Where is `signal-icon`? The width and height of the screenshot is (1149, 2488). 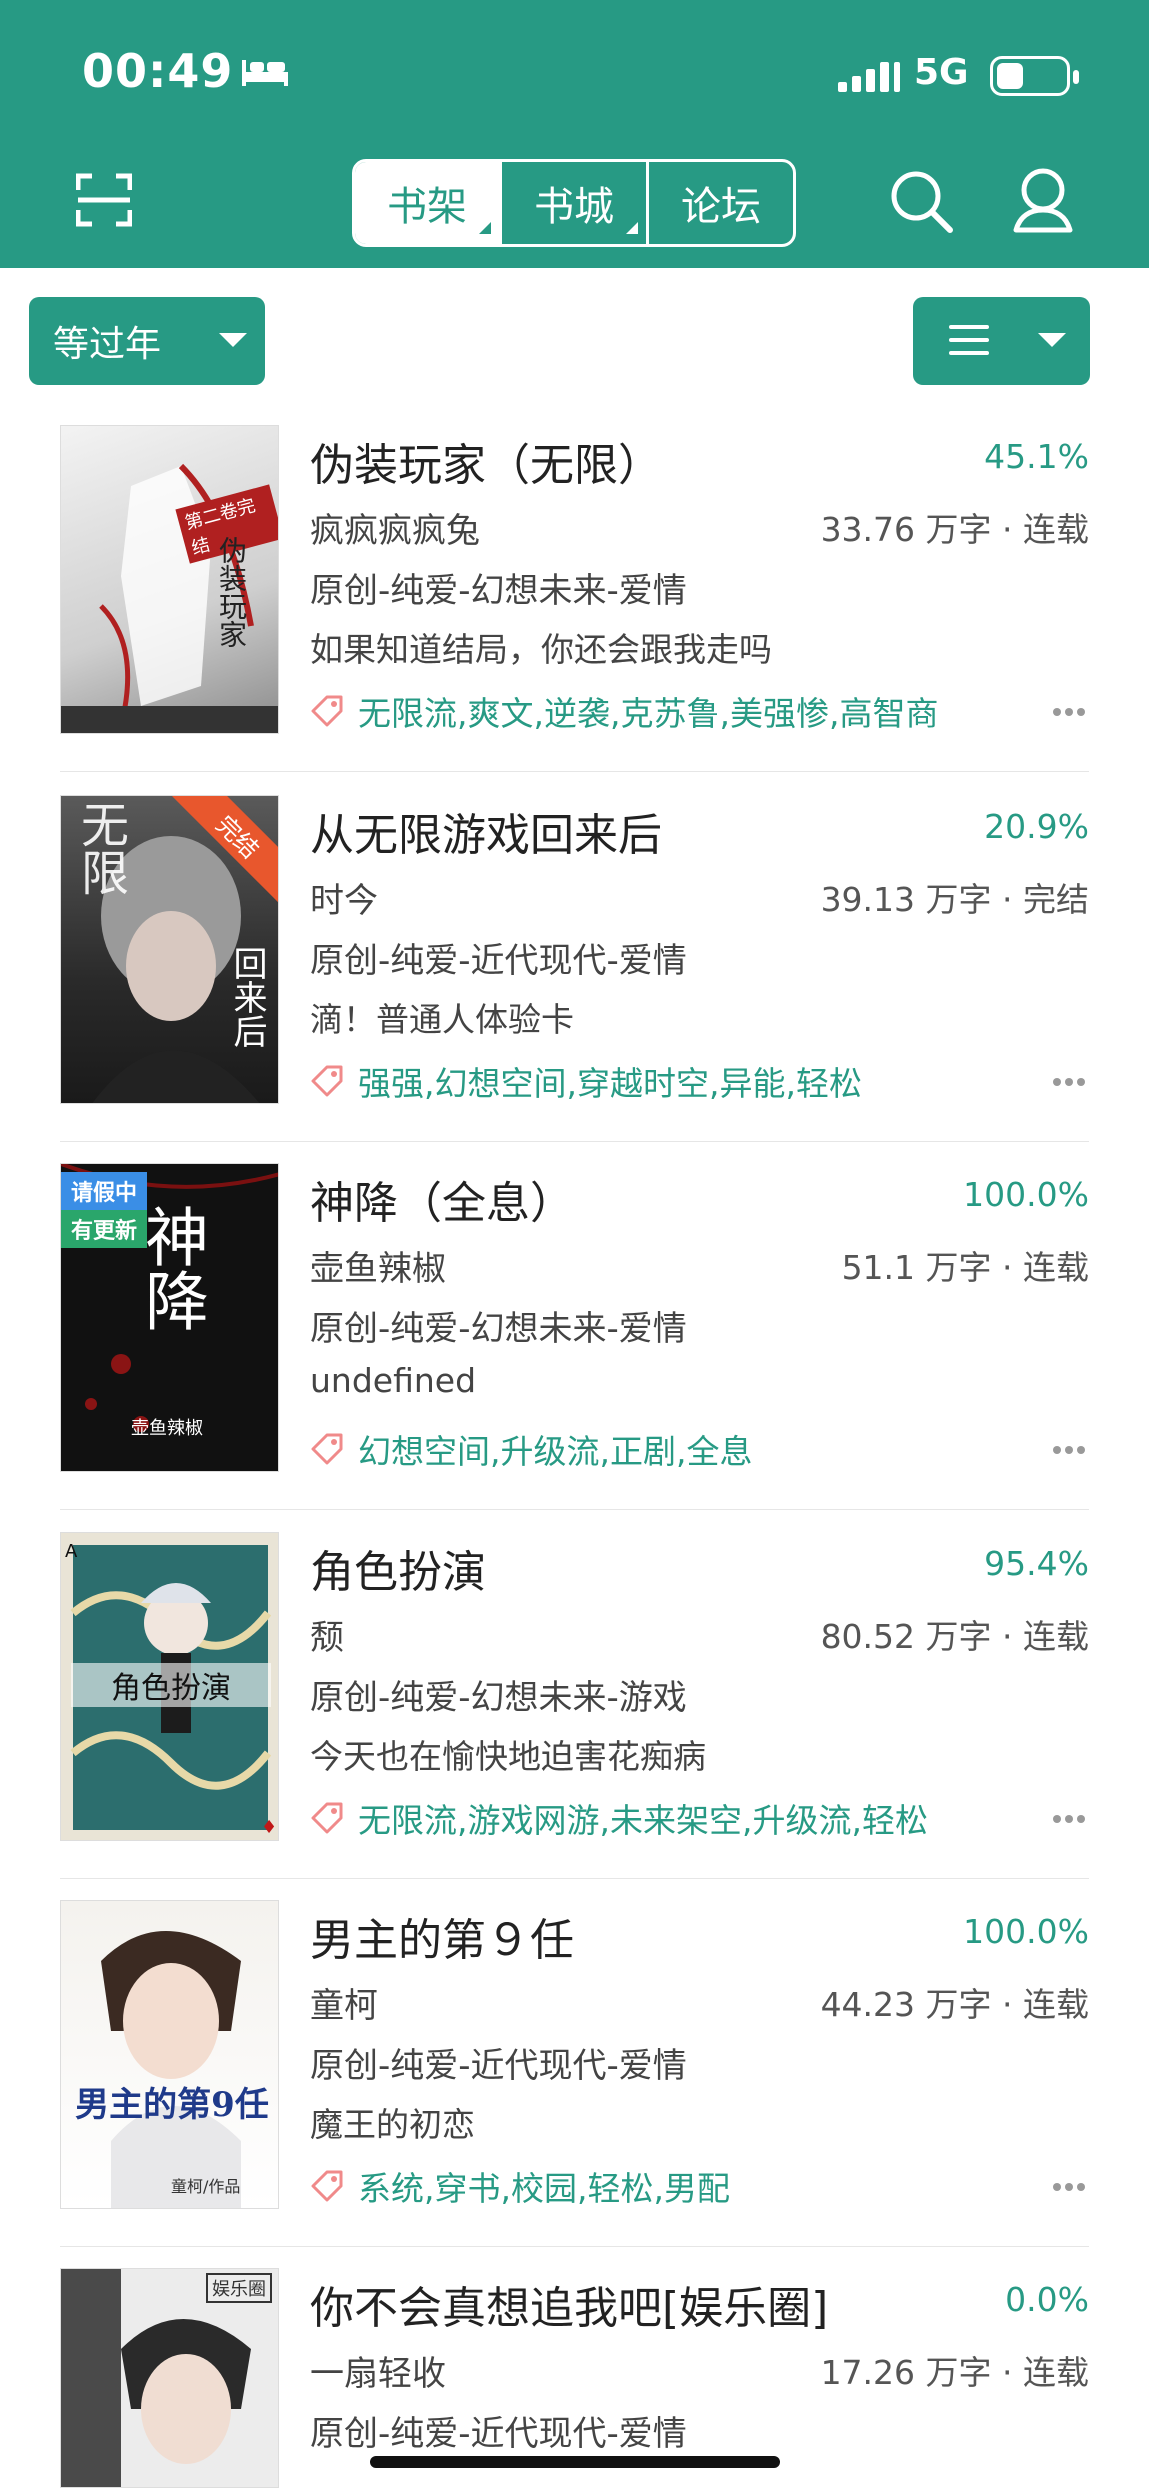
signal-icon is located at coordinates (869, 77).